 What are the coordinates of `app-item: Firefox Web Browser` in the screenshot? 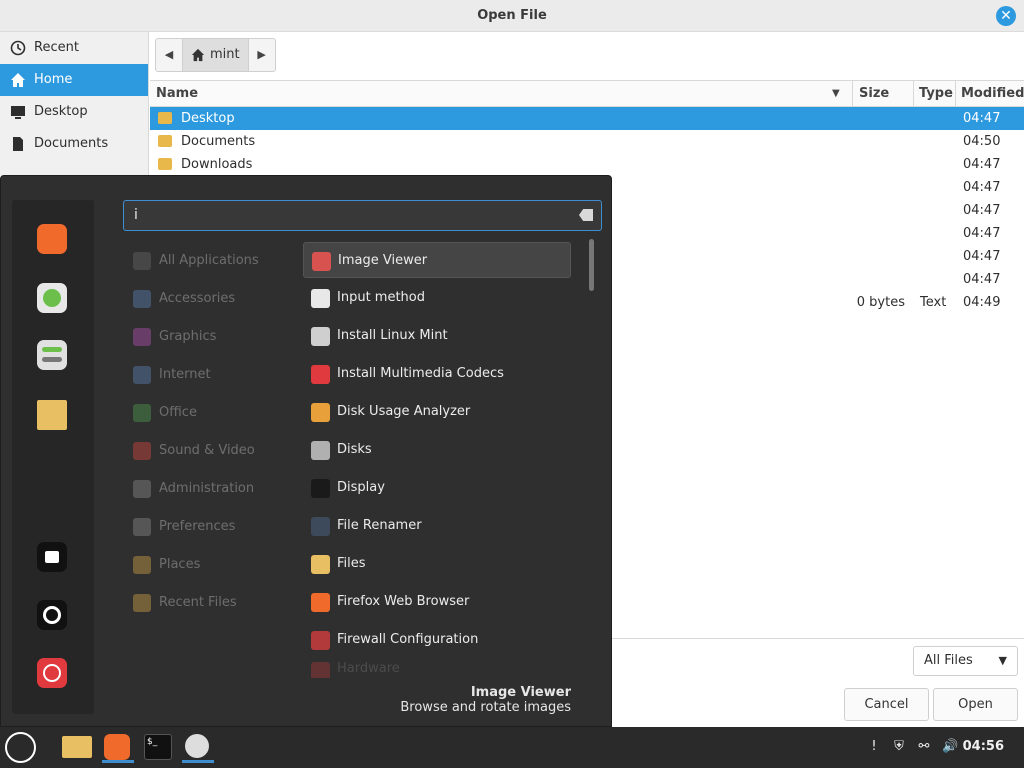 It's located at (437, 602).